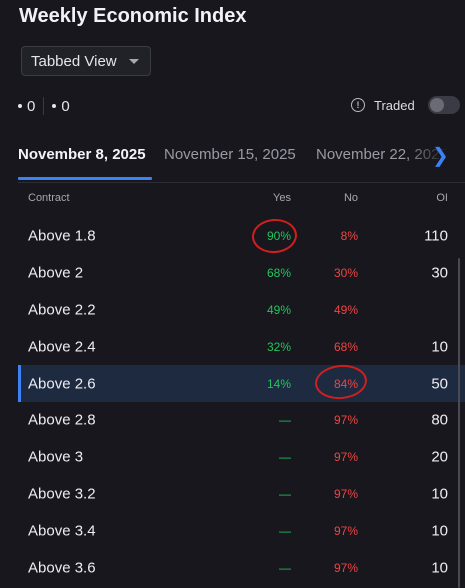 The image size is (465, 588). Describe the element at coordinates (133, 16) in the screenshot. I see `page-title: Weekly Economic Index` at that location.